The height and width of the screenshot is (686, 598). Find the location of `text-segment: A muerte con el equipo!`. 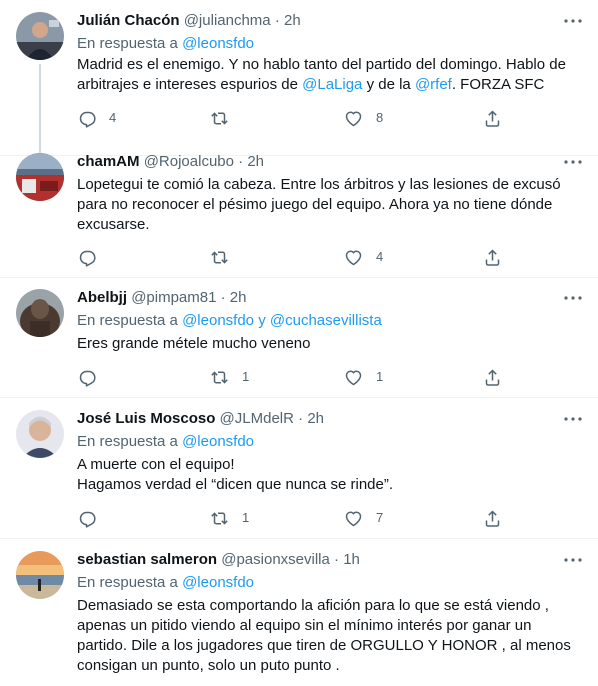

text-segment: A muerte con el equipo! is located at coordinates (156, 464).